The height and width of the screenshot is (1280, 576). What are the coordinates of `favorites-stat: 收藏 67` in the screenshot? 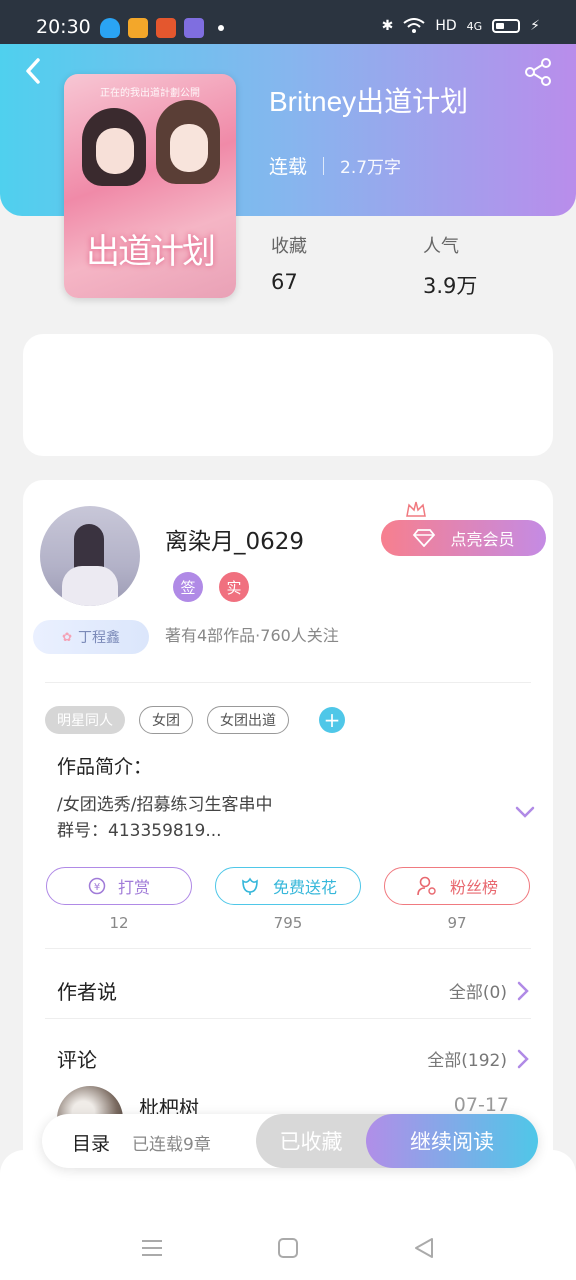 It's located at (289, 263).